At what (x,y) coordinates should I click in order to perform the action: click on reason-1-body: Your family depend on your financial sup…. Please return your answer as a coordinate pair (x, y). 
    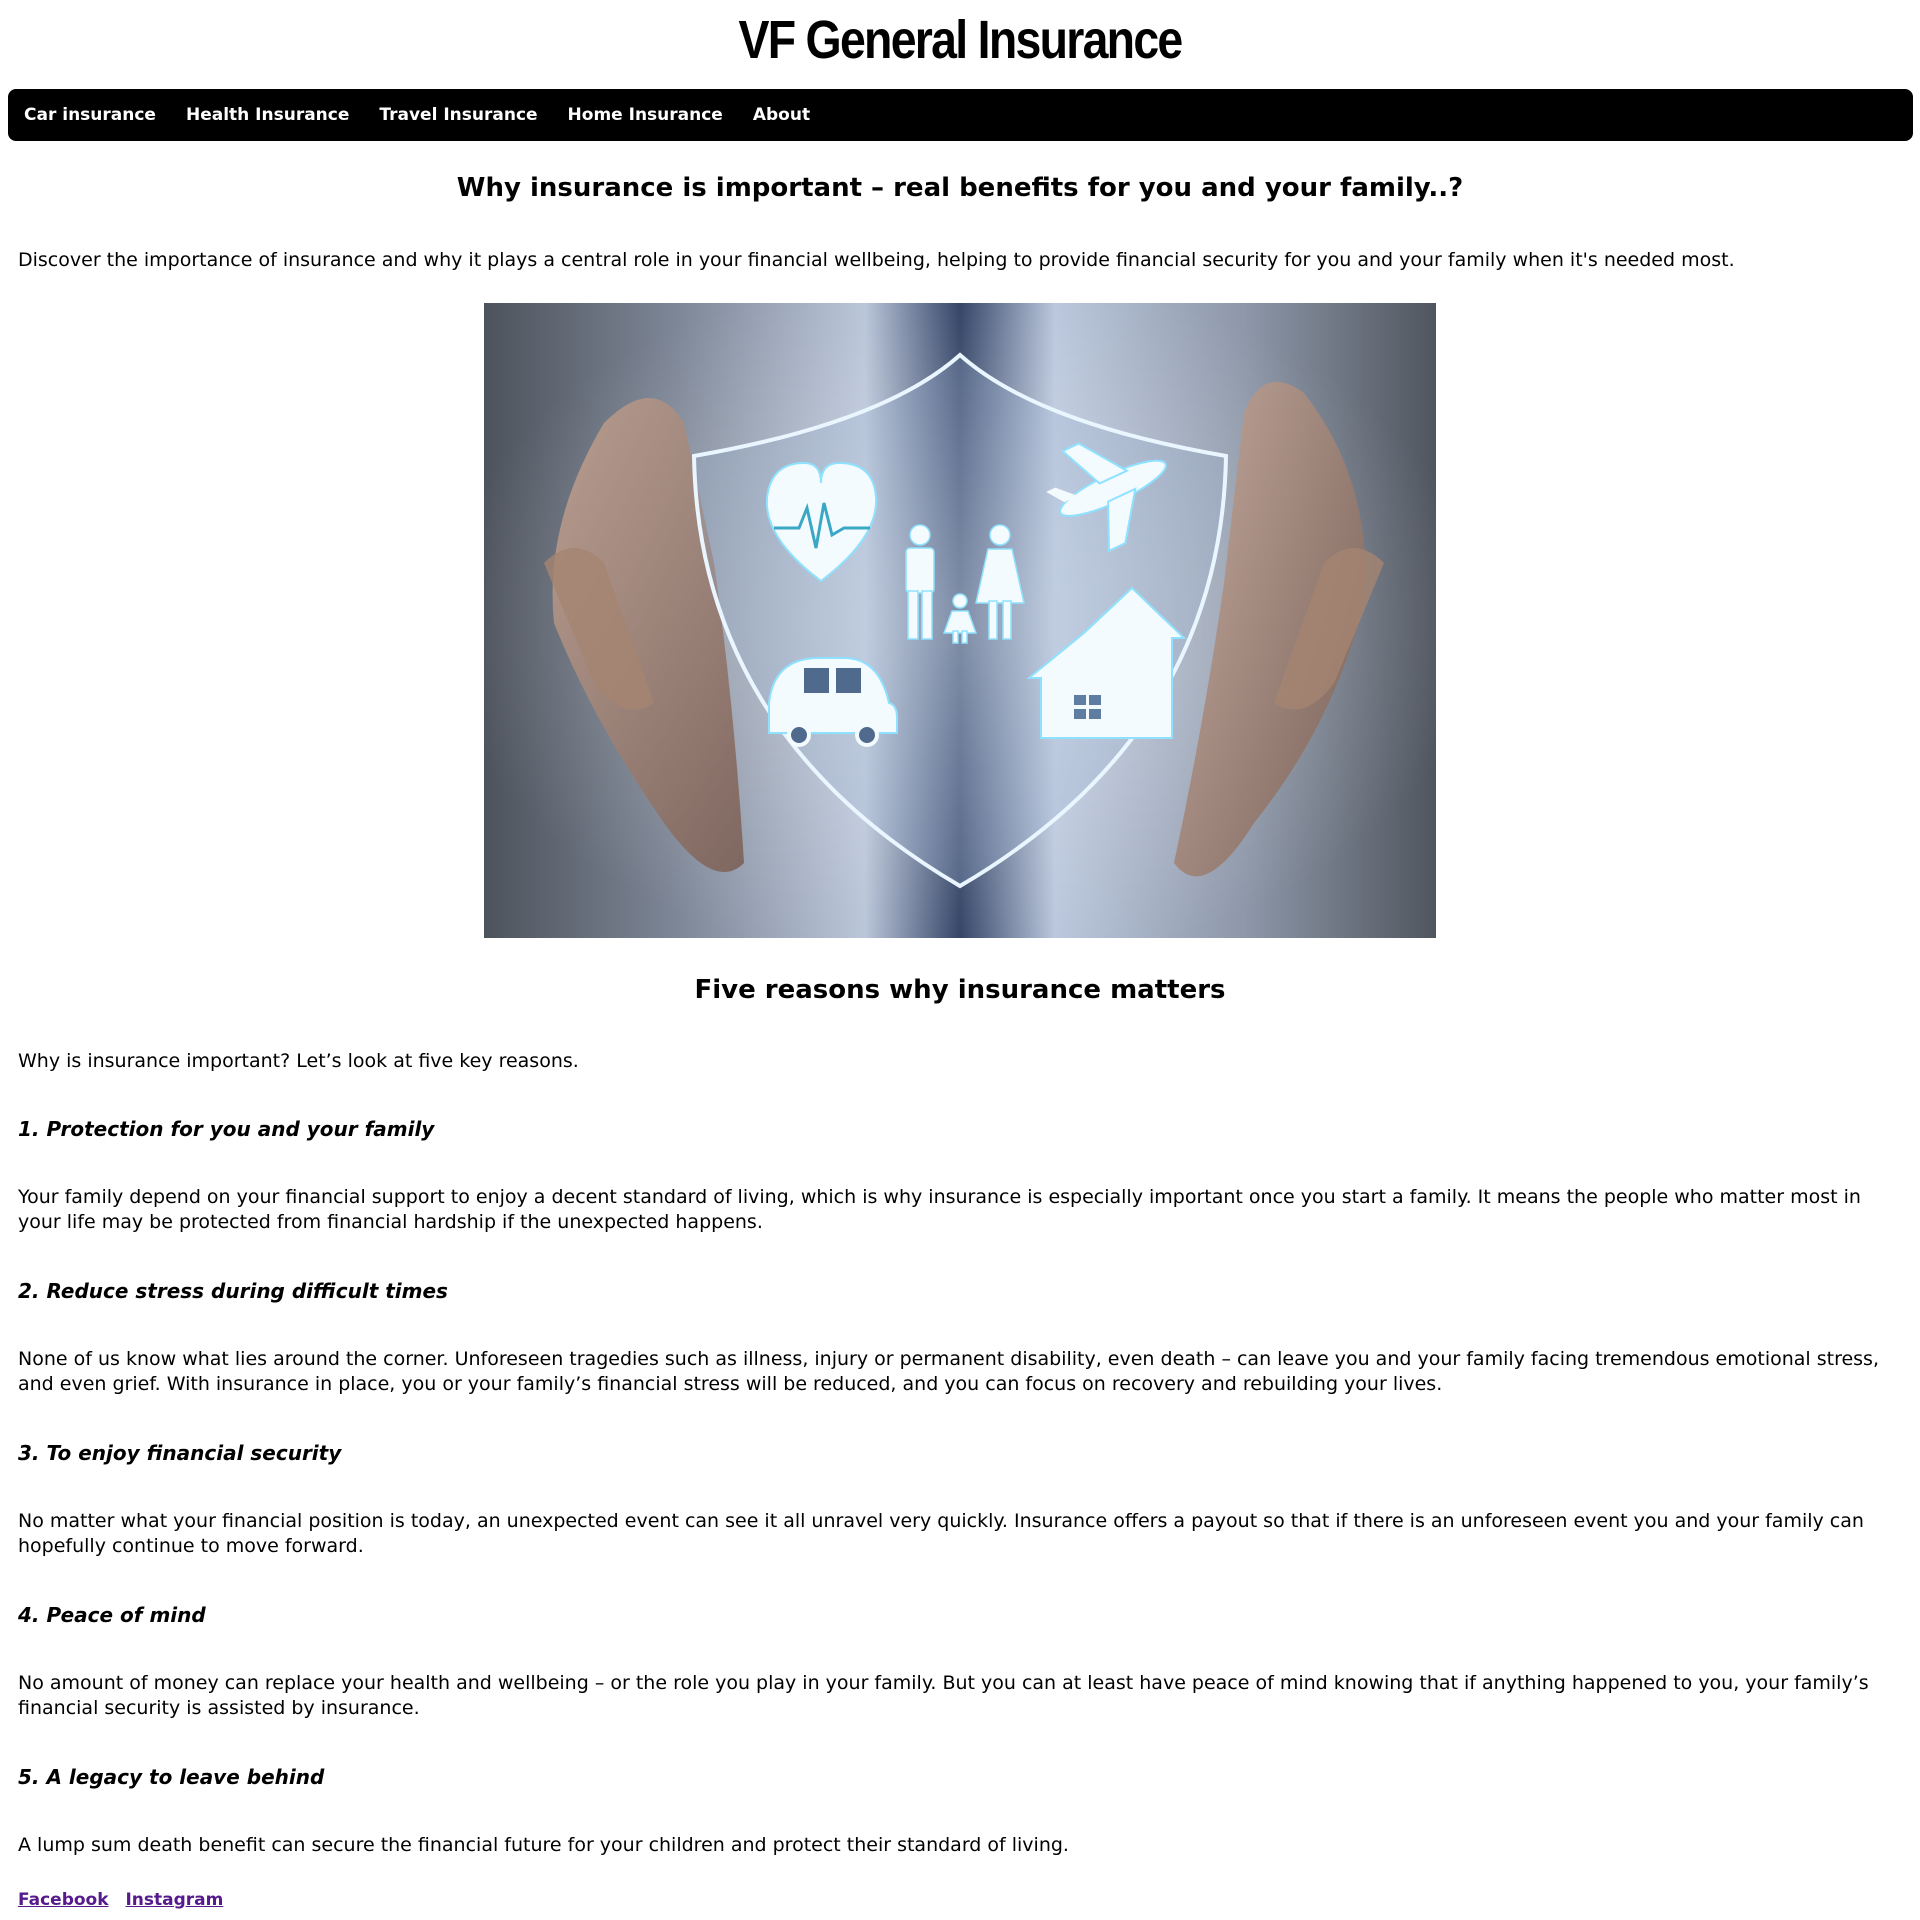
    Looking at the image, I should click on (939, 1209).